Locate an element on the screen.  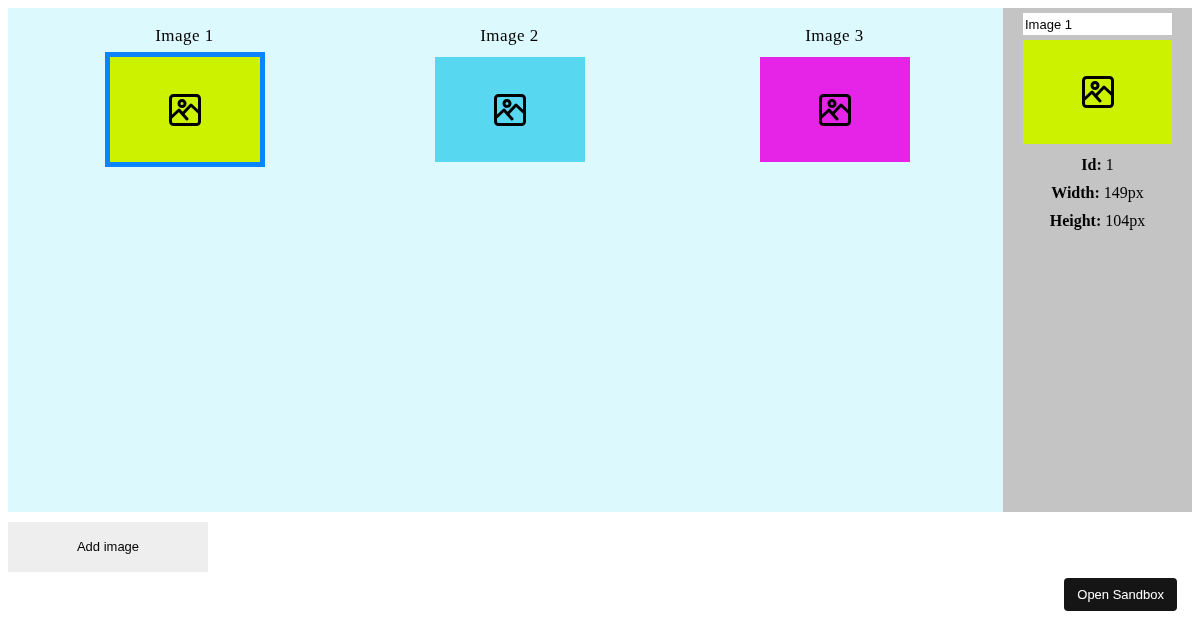
property-text: Id: 1 is located at coordinates (1097, 165).